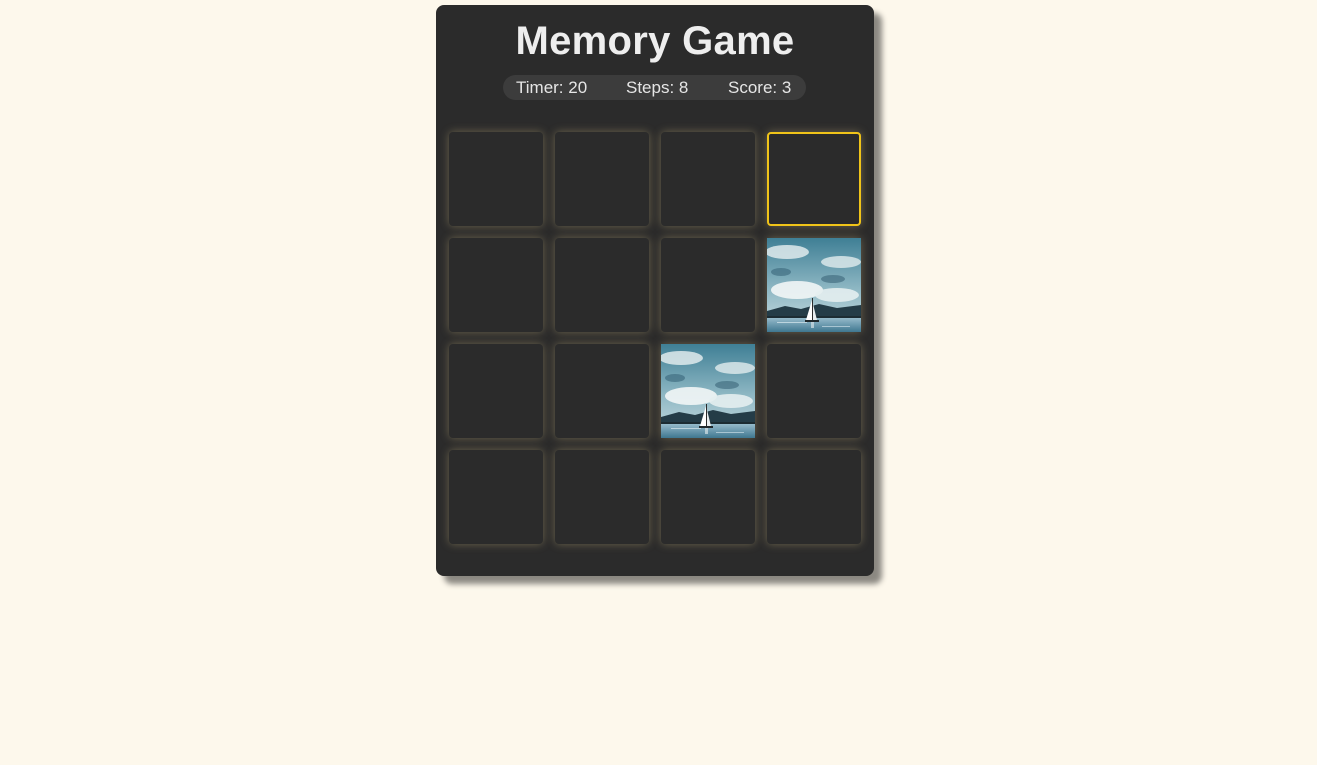 The image size is (1317, 765). Describe the element at coordinates (655, 41) in the screenshot. I see `game-title: Memory Game` at that location.